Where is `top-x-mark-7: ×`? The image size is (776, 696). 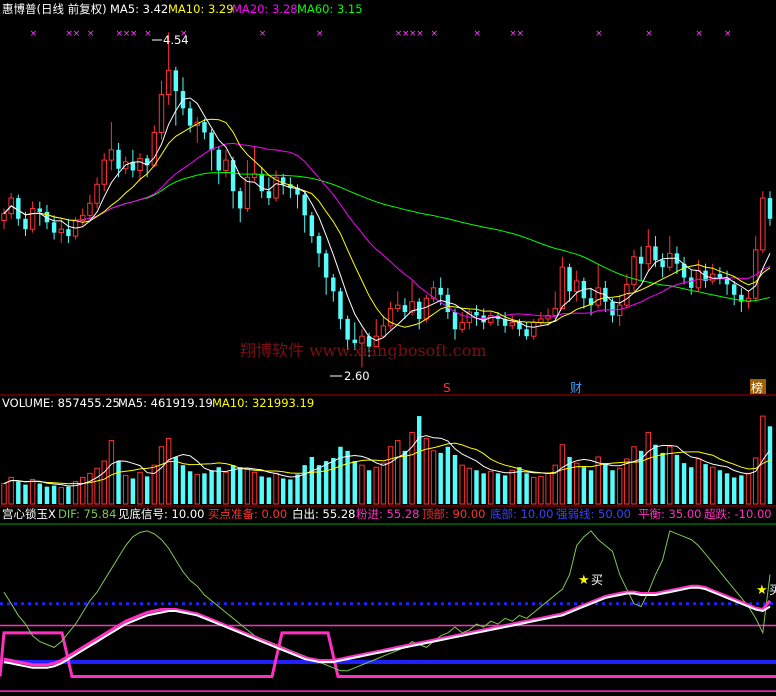
top-x-mark-7: × is located at coordinates (148, 34).